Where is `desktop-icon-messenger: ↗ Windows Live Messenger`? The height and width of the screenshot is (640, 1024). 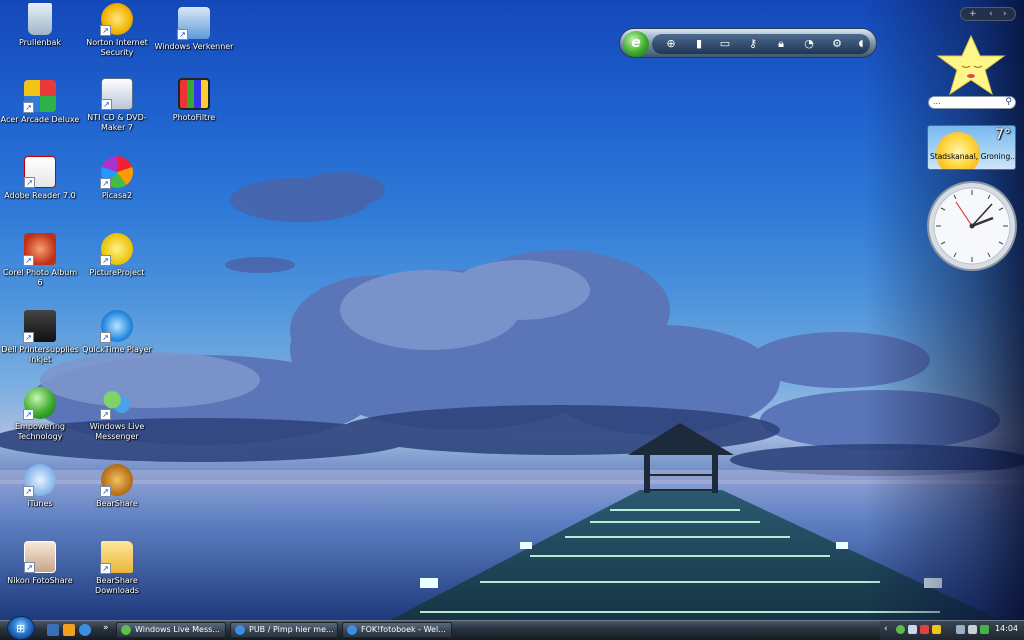
desktop-icon-messenger: ↗ Windows Live Messenger is located at coordinates (117, 414).